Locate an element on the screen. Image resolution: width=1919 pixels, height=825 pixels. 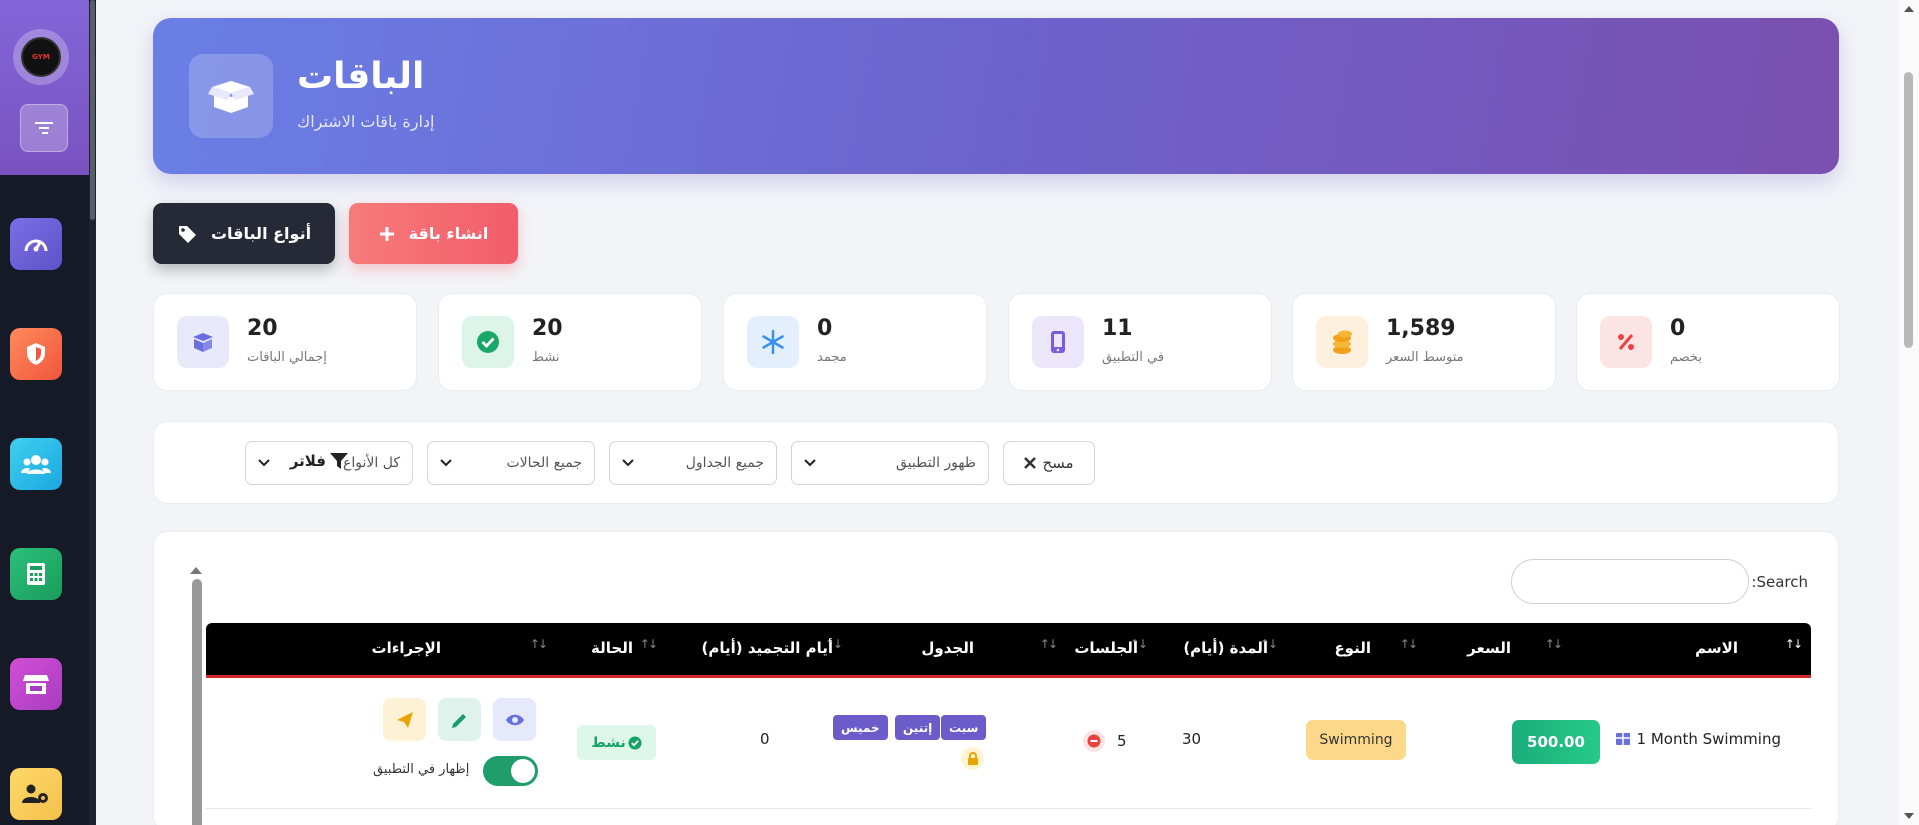
show-in-app-toggle is located at coordinates (510, 771).